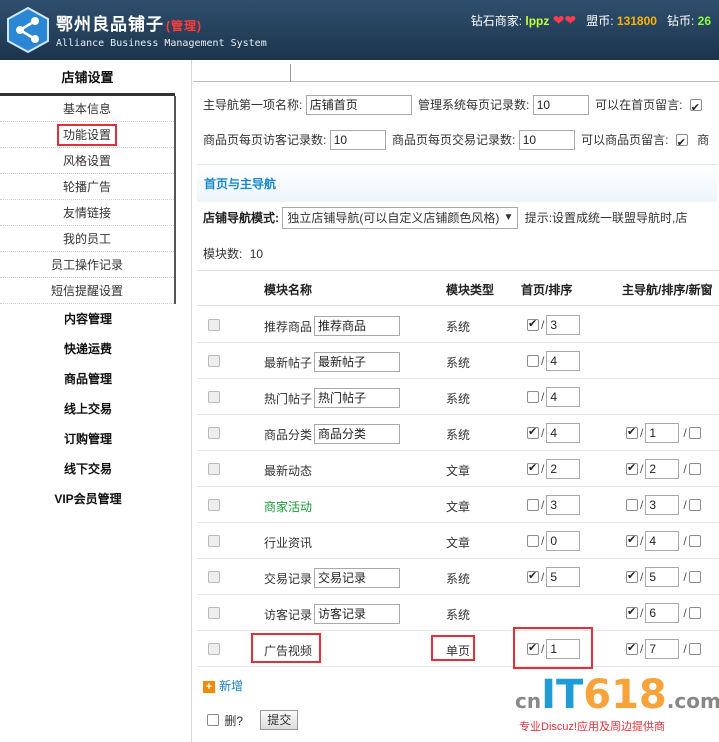 Image resolution: width=719 pixels, height=742 pixels. I want to click on sidebar-item-sms-reminder: 短信提醒设置, so click(87, 291).